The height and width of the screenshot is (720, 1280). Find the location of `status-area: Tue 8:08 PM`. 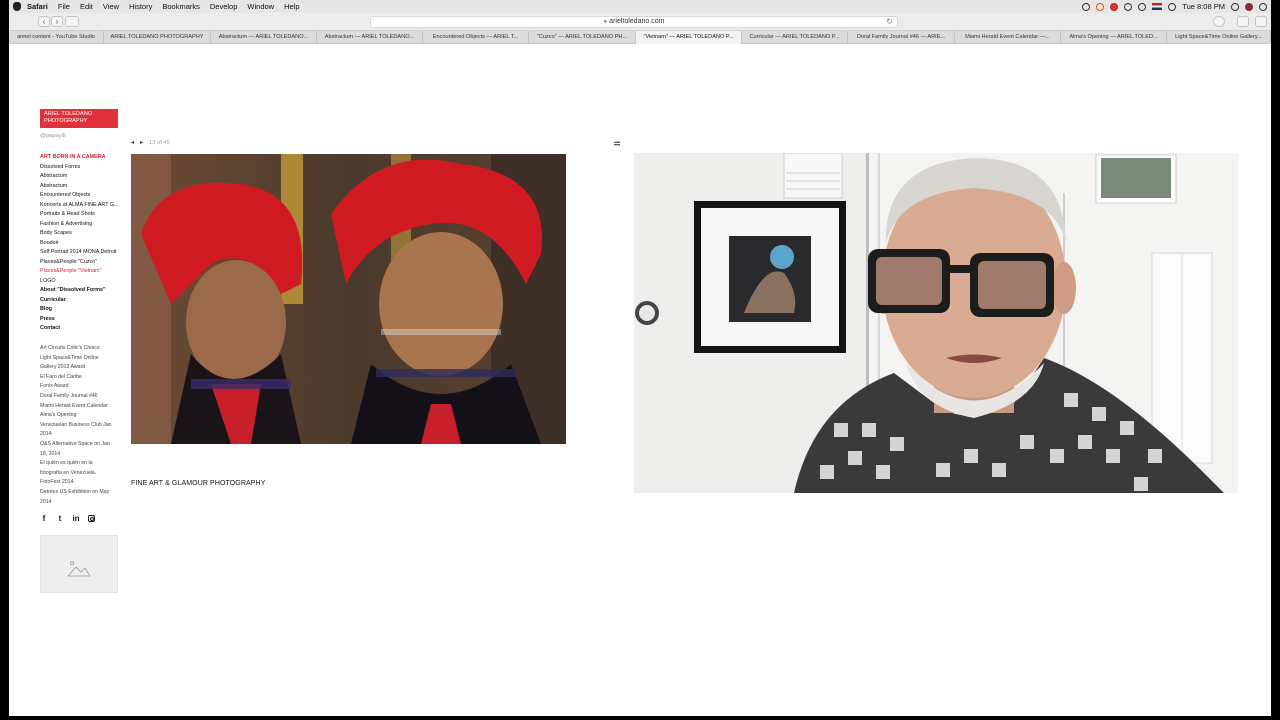

status-area: Tue 8:08 PM is located at coordinates (1176, 6).